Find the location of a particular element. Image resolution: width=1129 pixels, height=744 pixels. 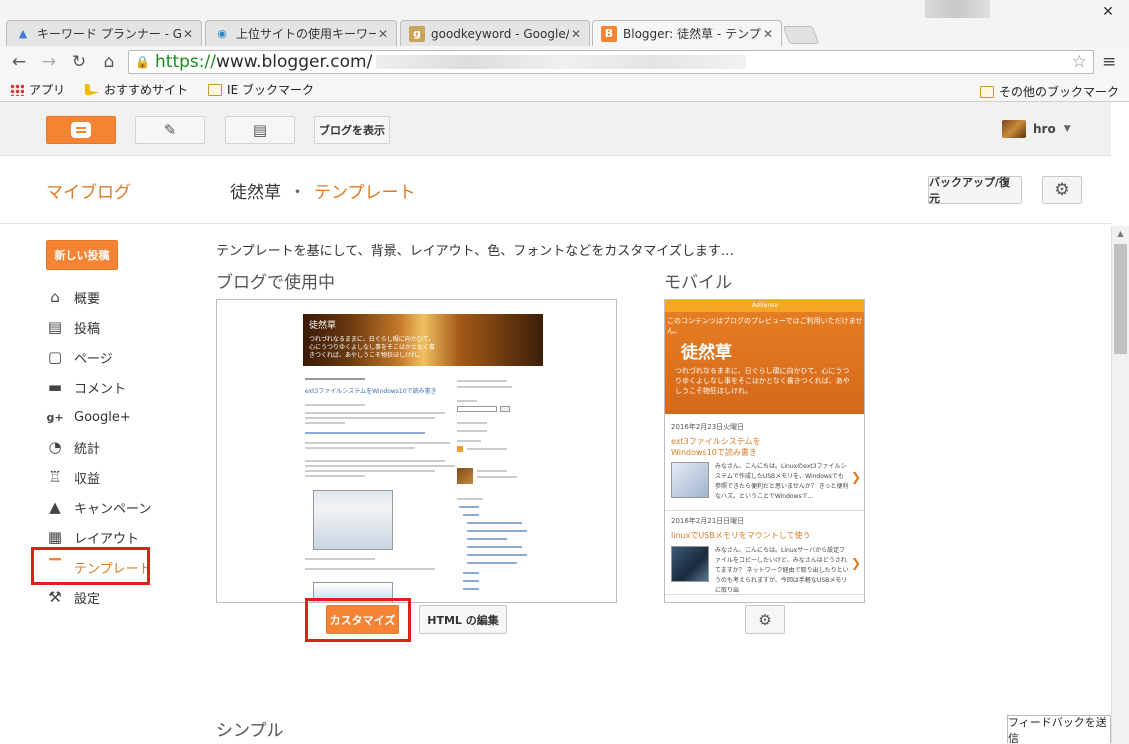

documents-icon: ▤ is located at coordinates (260, 130).